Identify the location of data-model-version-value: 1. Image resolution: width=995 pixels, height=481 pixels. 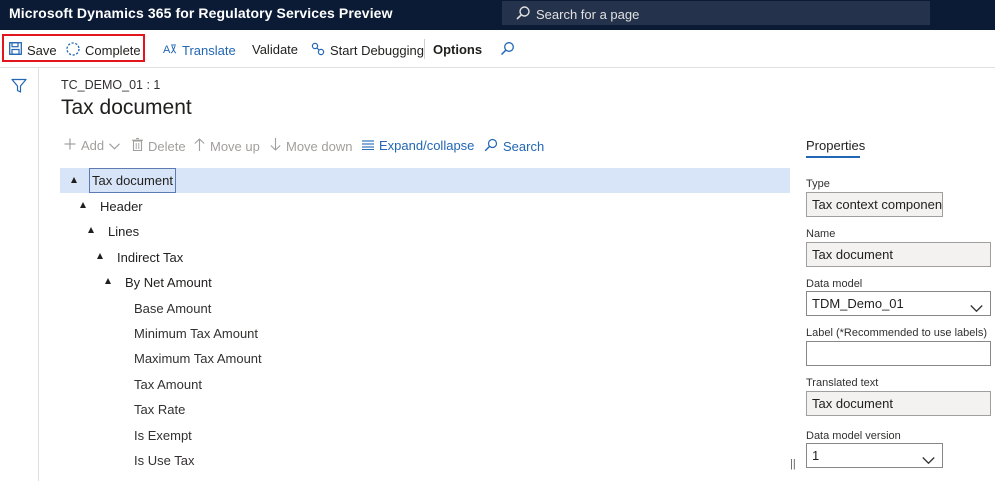
(816, 455).